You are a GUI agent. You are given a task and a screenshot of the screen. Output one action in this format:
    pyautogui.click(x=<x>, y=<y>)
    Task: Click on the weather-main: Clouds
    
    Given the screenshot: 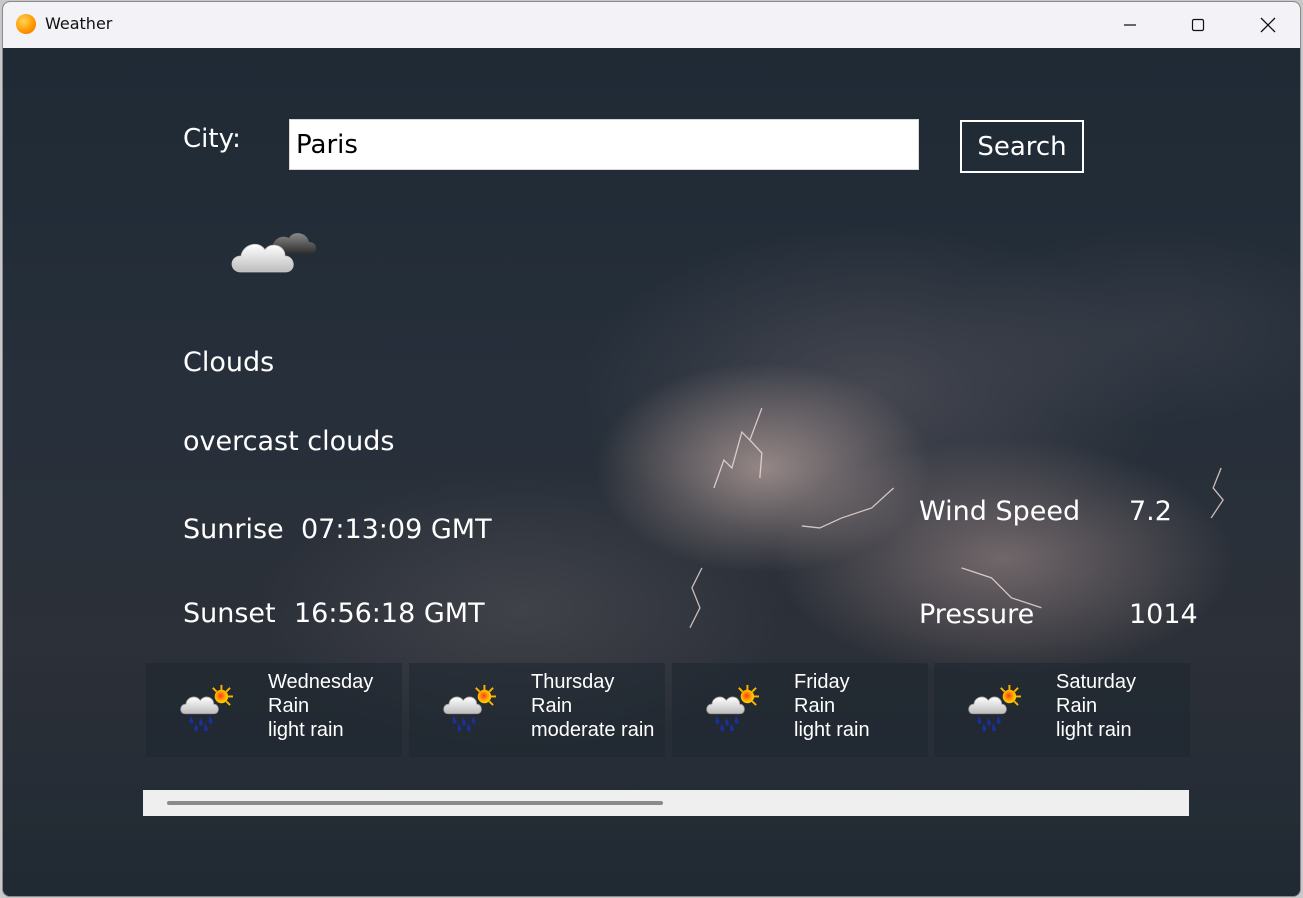 What is the action you would take?
    pyautogui.click(x=229, y=362)
    